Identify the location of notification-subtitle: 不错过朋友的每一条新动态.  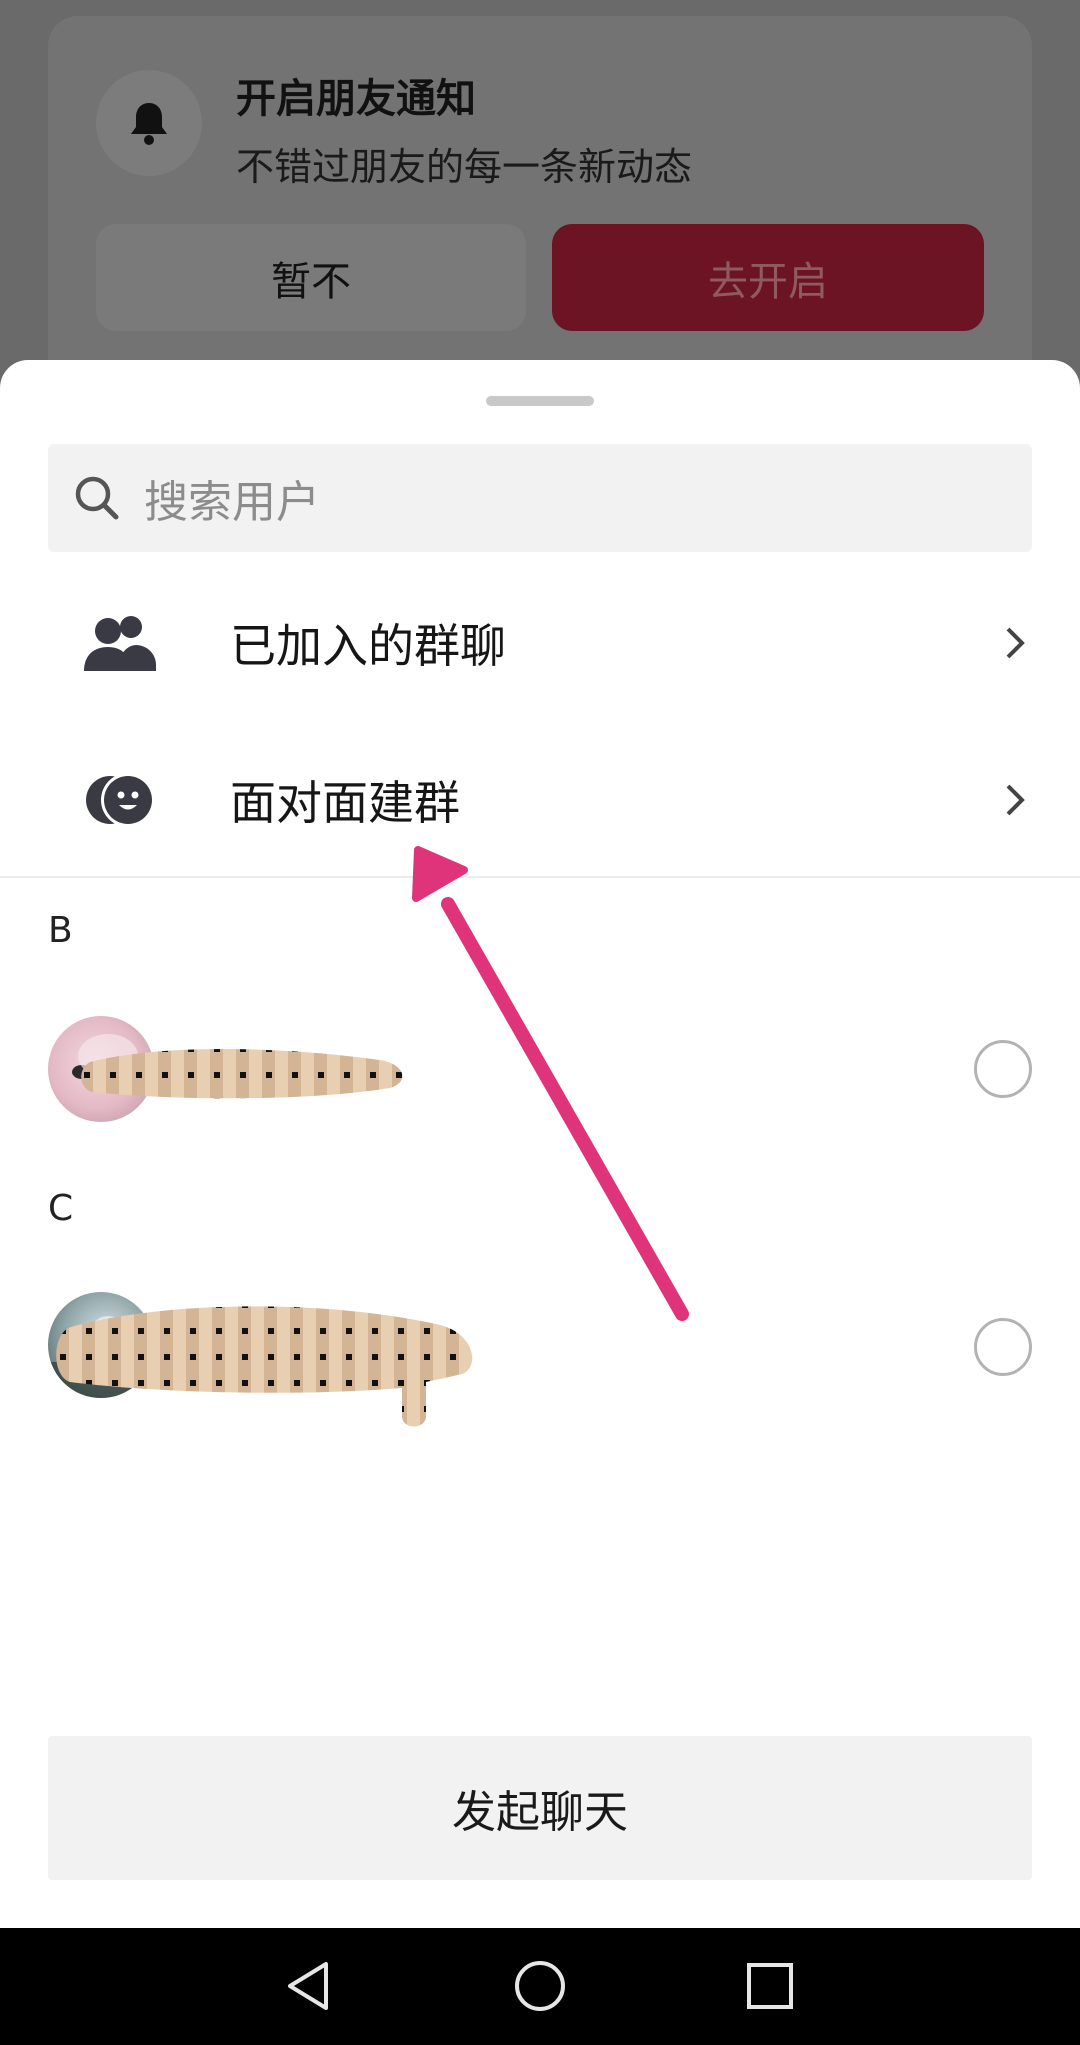
(464, 167).